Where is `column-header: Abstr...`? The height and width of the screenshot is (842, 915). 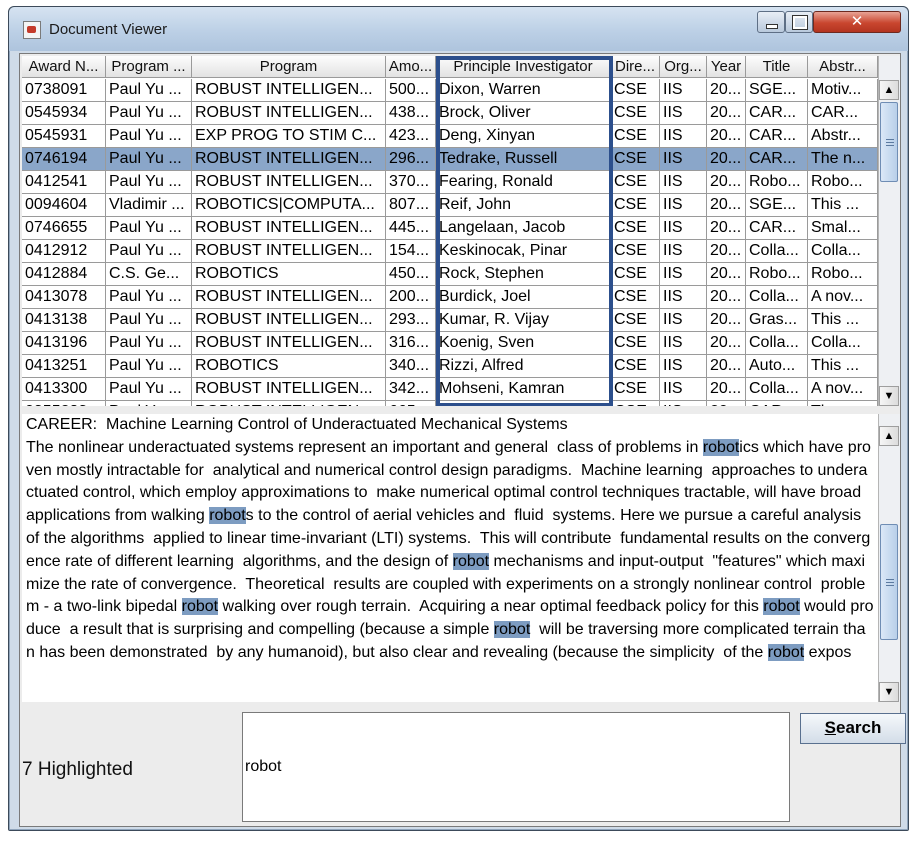
column-header: Abstr... is located at coordinates (843, 67).